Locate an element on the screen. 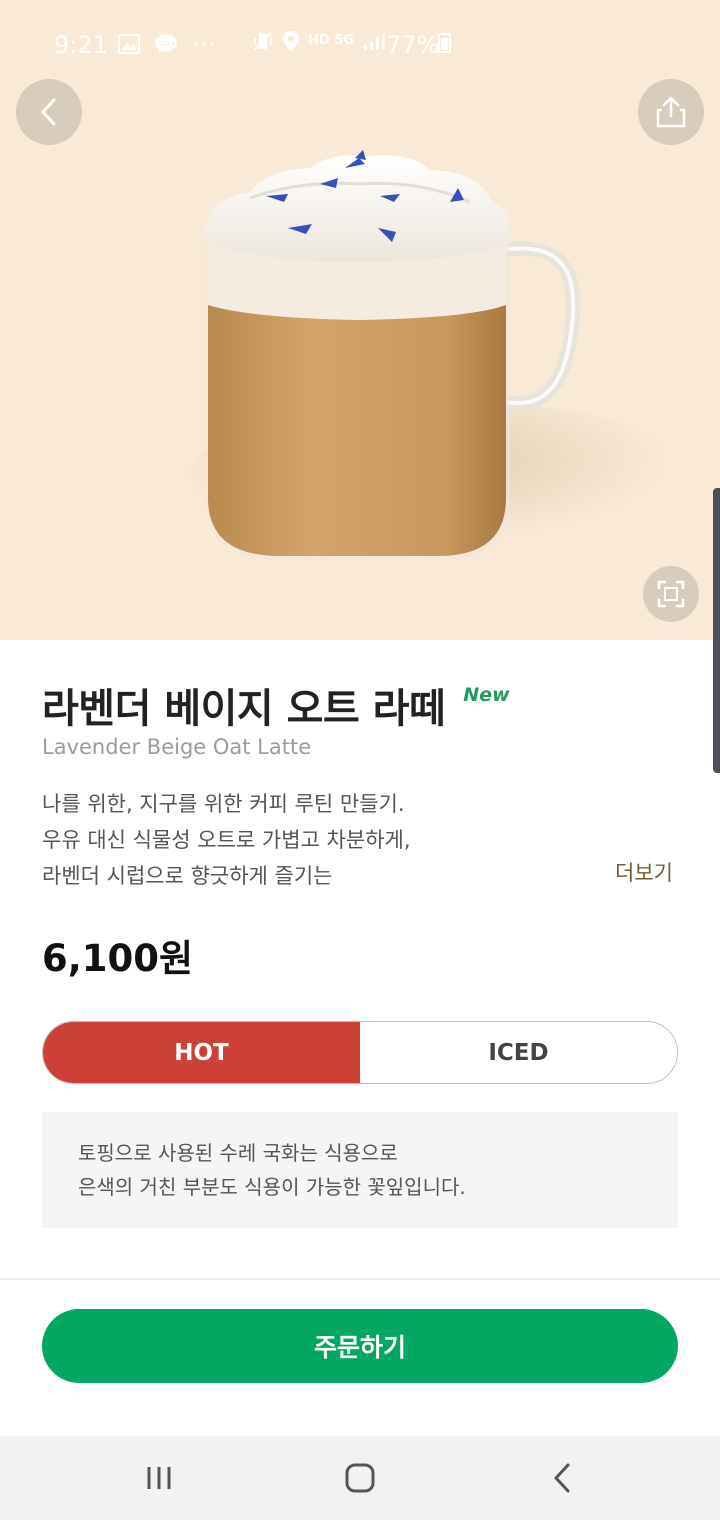 This screenshot has width=720, height=1520. product-title-row: 라벤더 베이지 오트 라떼 New is located at coordinates (276, 705).